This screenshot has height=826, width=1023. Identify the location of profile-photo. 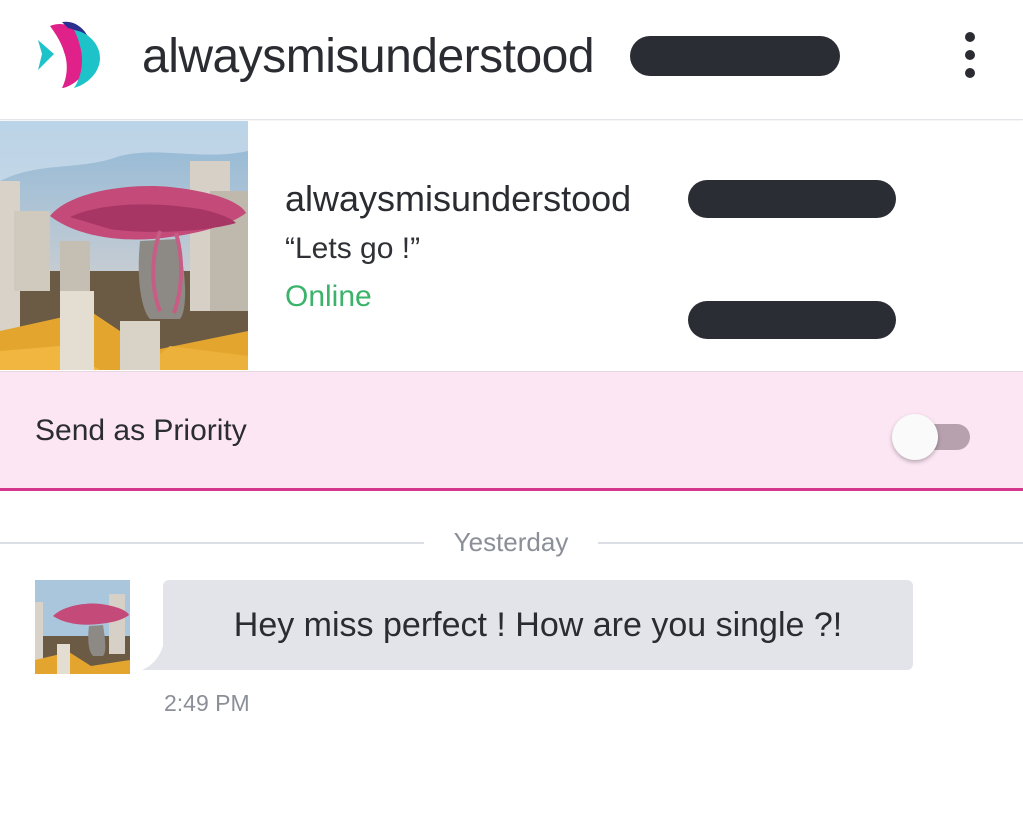
(124, 245).